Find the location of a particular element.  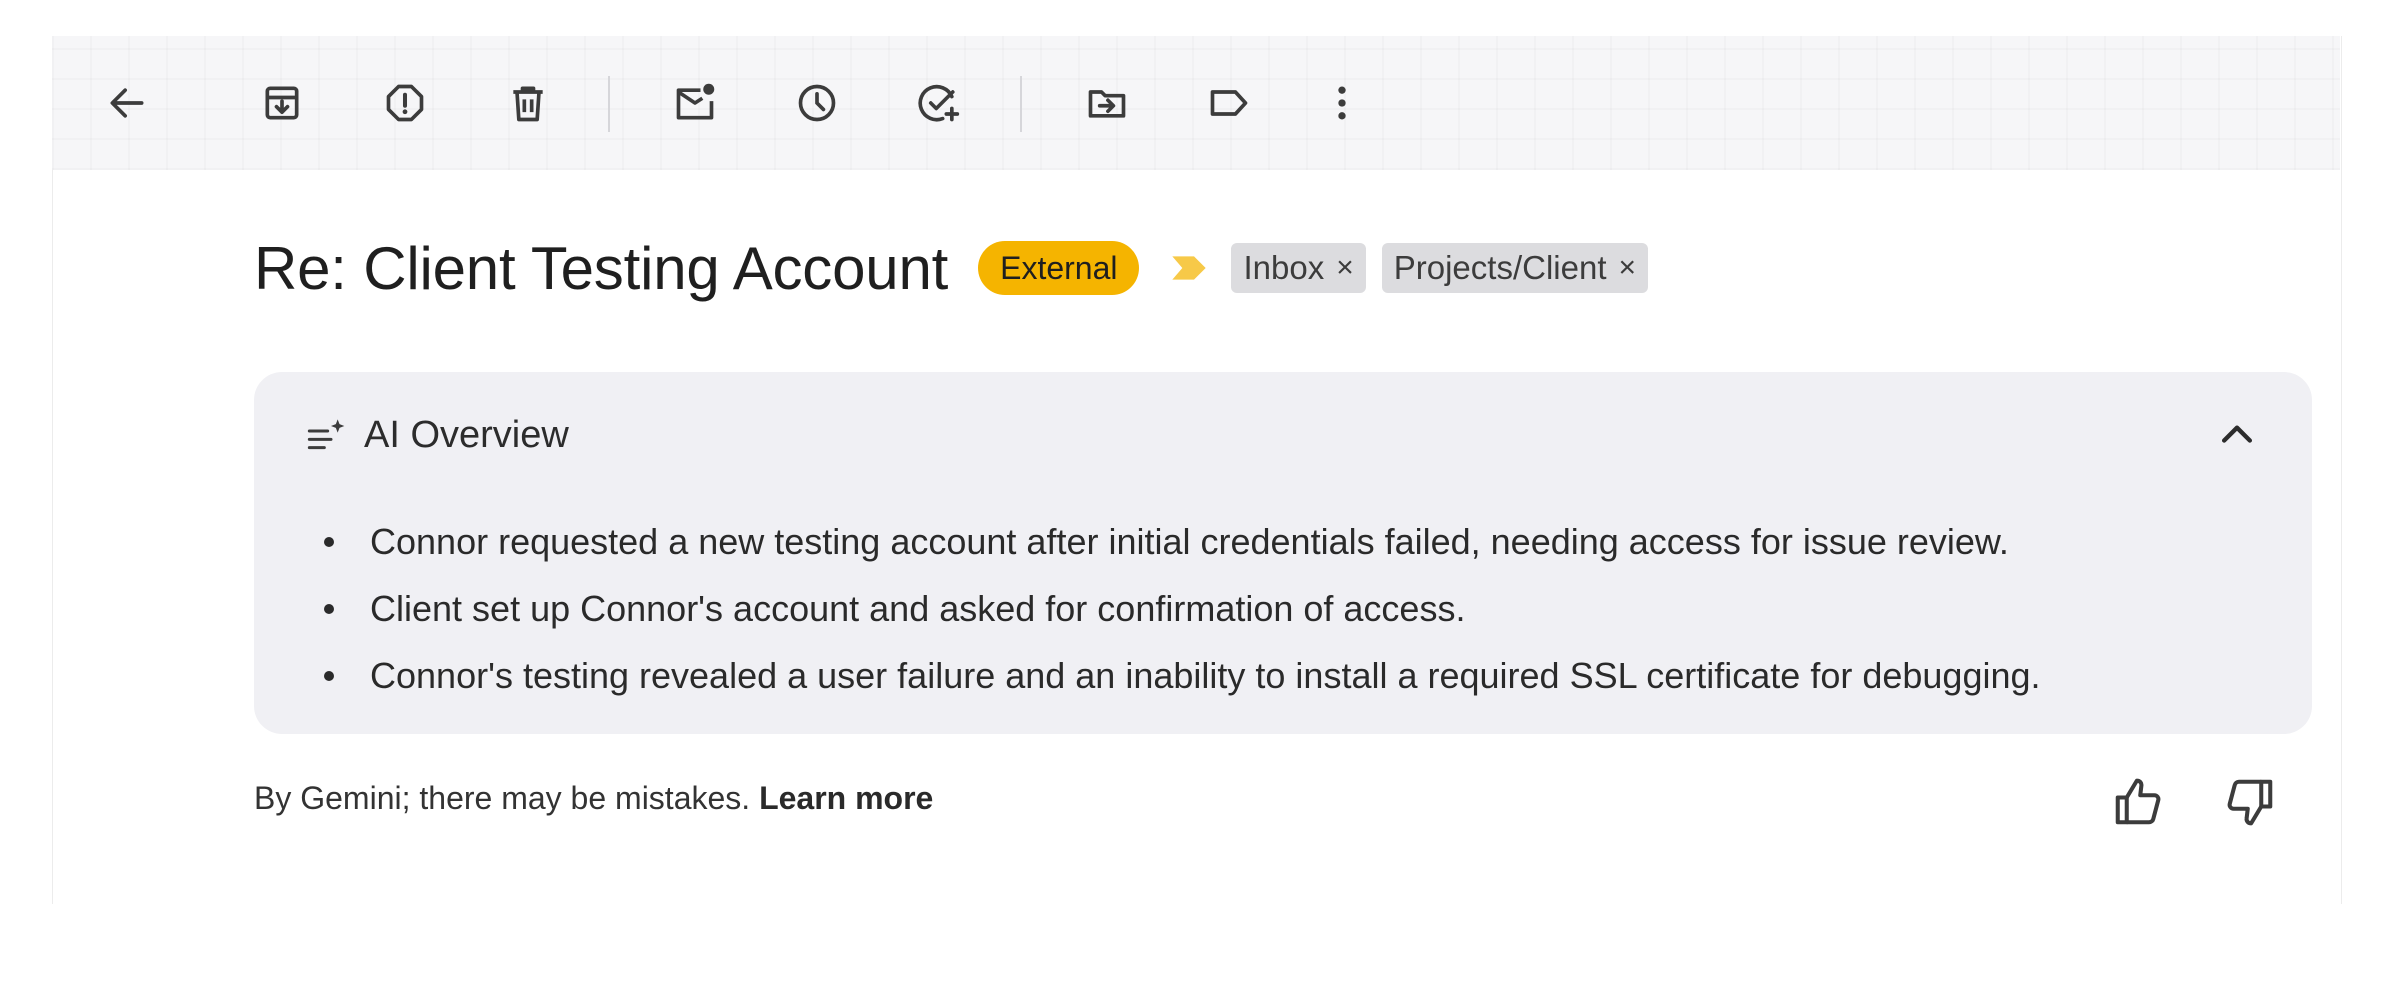

importance-marker-icon is located at coordinates (1189, 268).